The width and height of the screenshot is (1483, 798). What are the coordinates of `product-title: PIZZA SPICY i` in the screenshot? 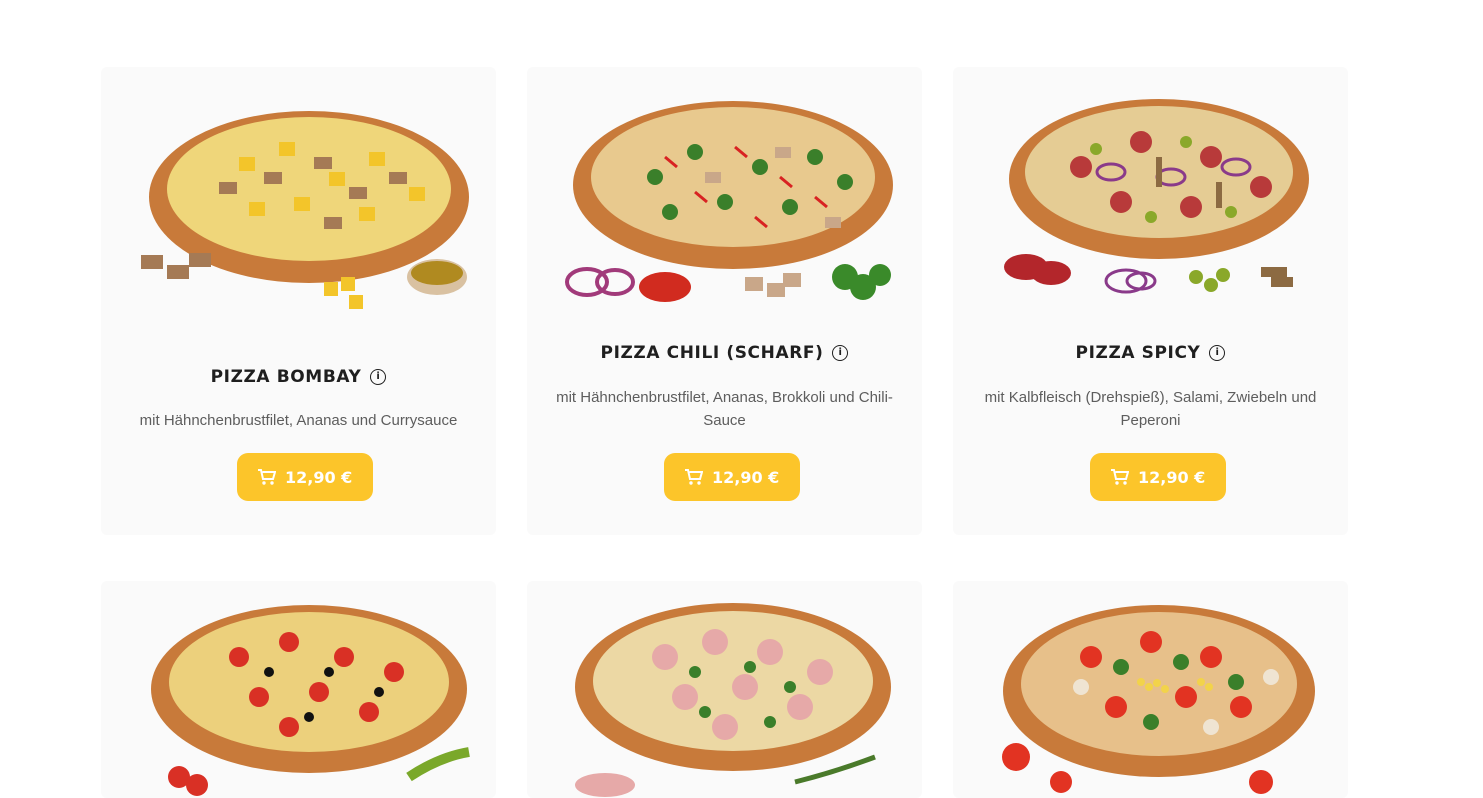 It's located at (1150, 353).